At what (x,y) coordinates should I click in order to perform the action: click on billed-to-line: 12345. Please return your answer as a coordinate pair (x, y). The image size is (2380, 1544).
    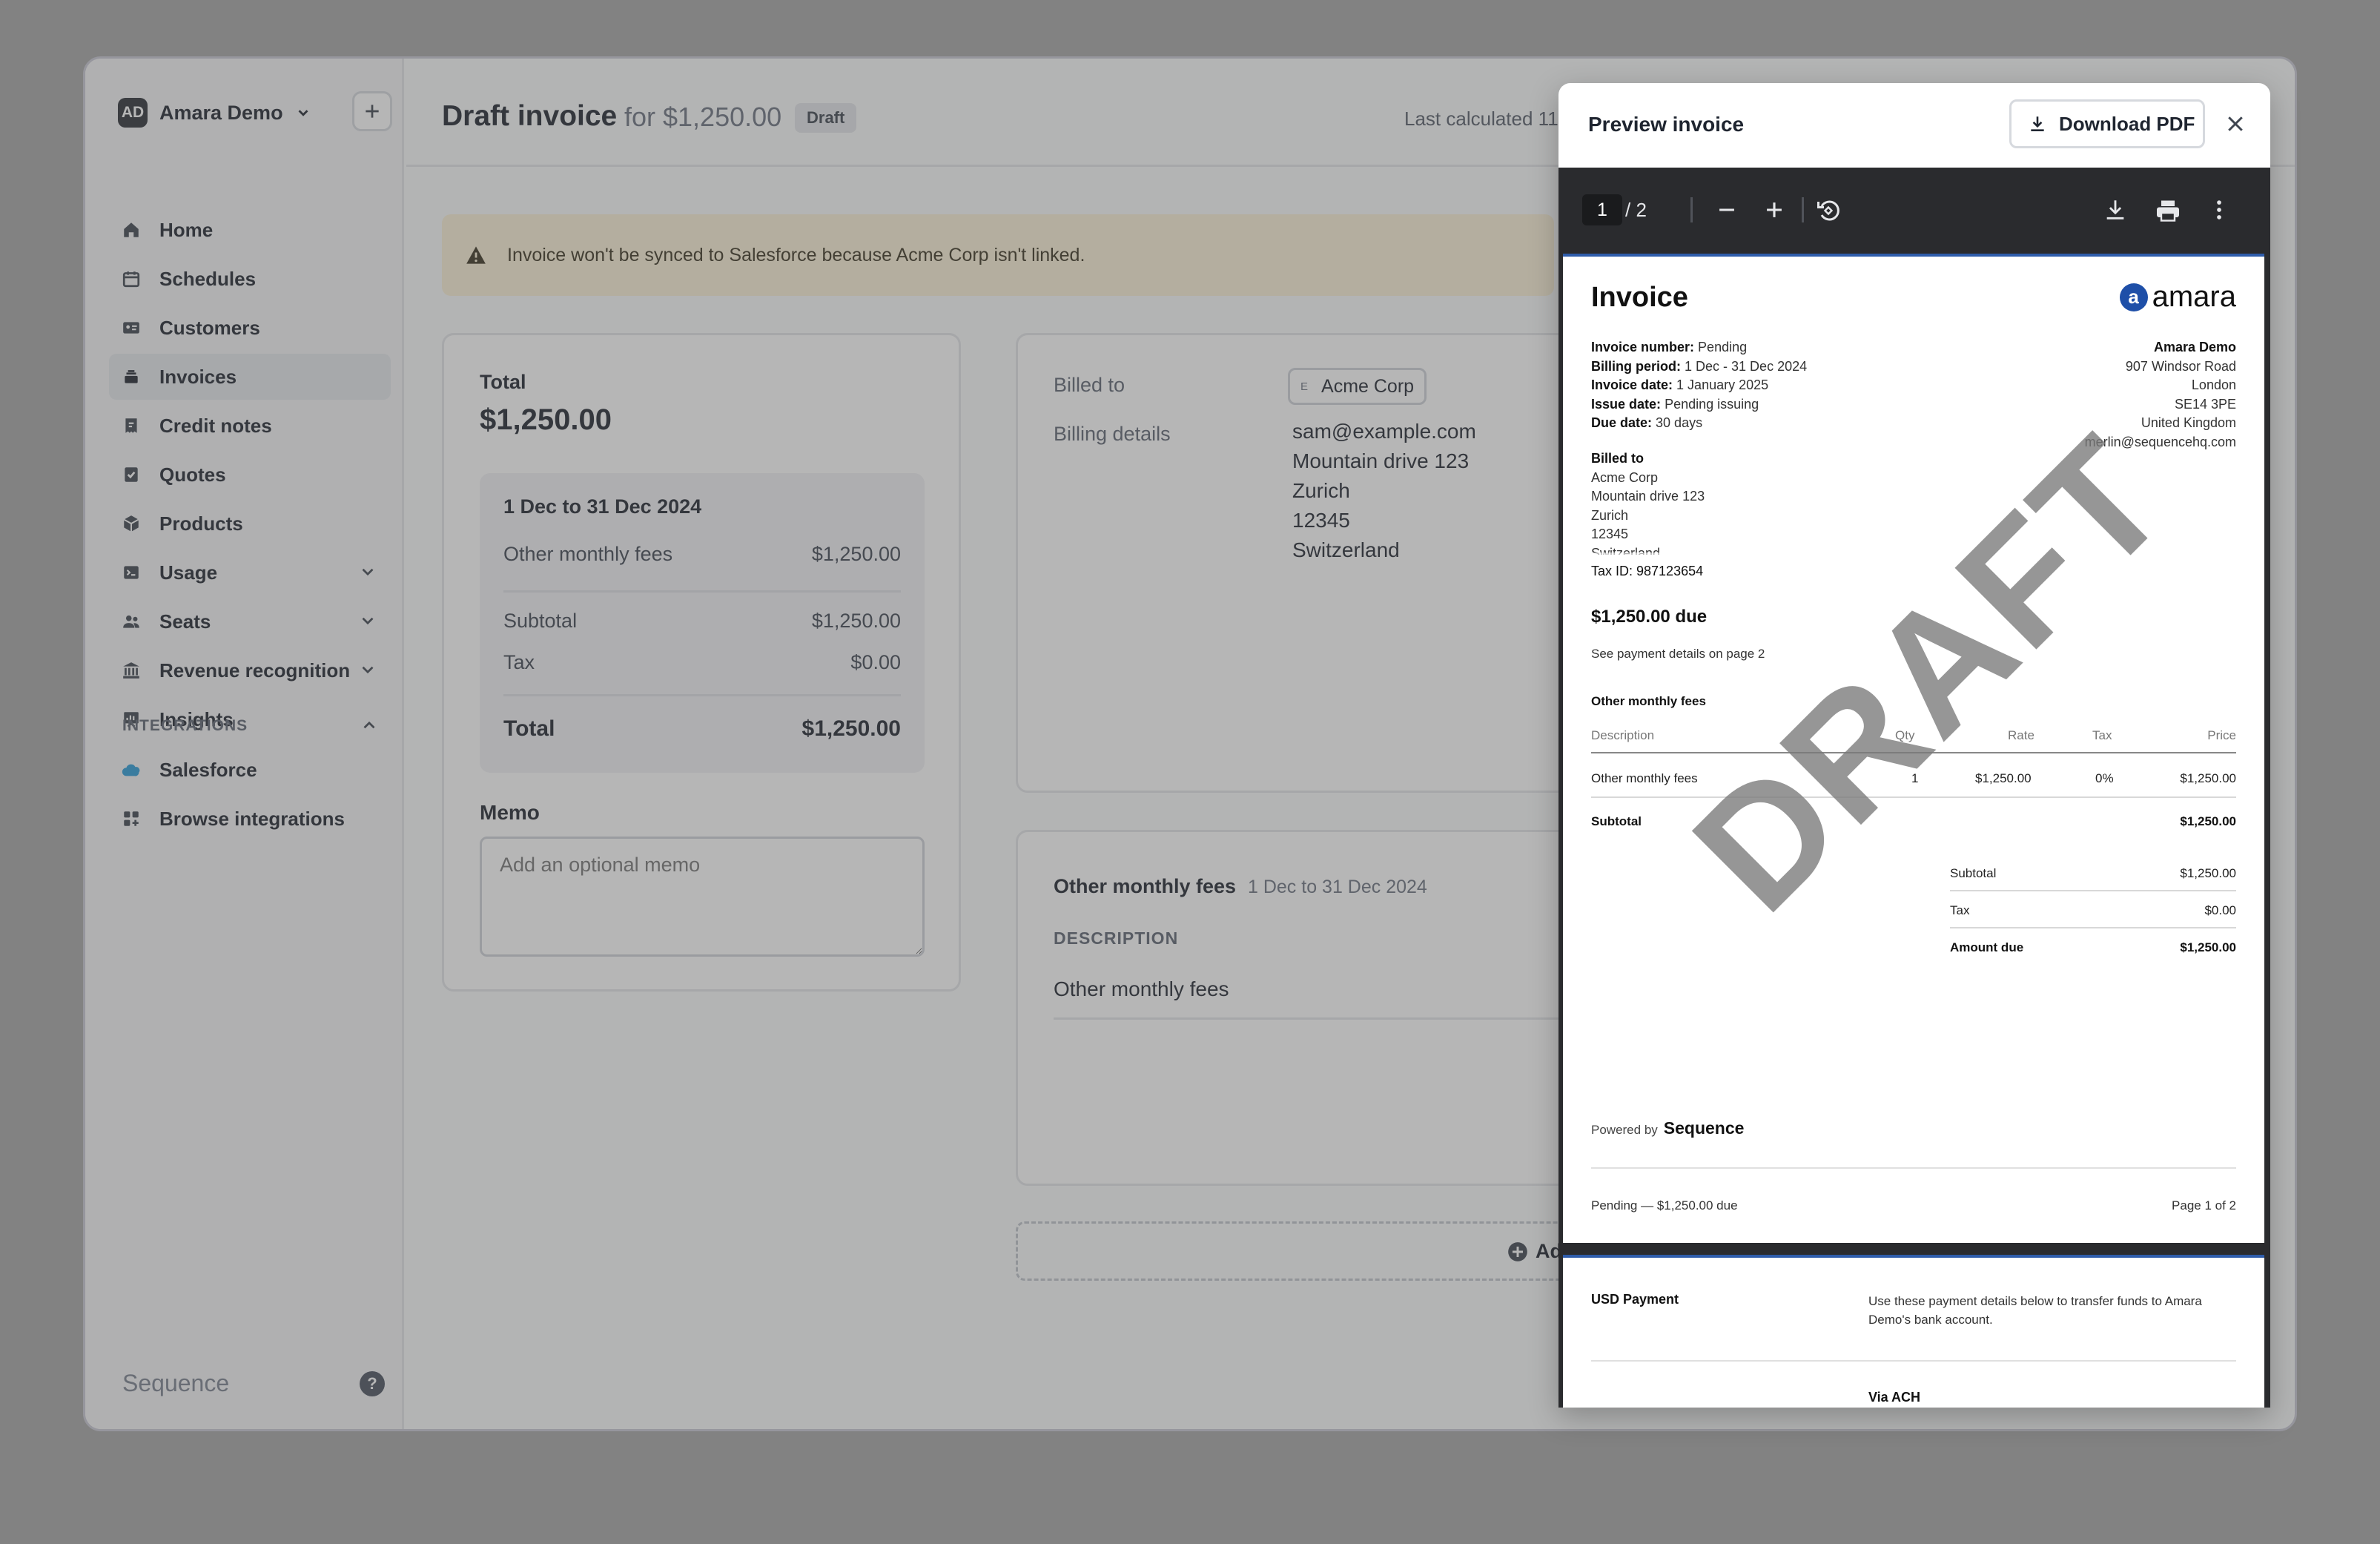
    Looking at the image, I should click on (1610, 534).